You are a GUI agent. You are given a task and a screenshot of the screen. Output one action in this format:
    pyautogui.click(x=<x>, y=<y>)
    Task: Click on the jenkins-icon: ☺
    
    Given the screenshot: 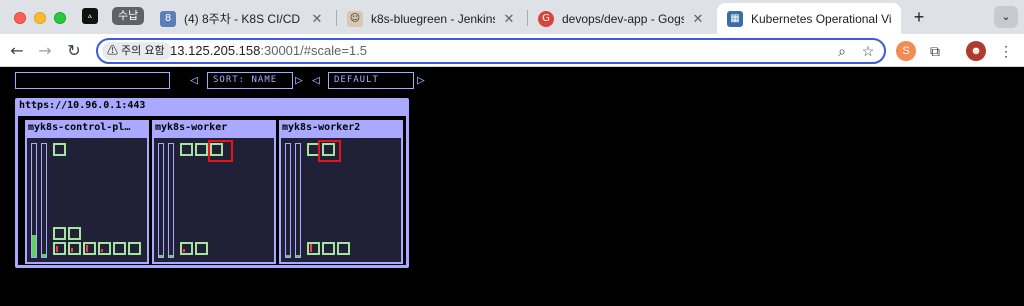 What is the action you would take?
    pyautogui.click(x=355, y=18)
    